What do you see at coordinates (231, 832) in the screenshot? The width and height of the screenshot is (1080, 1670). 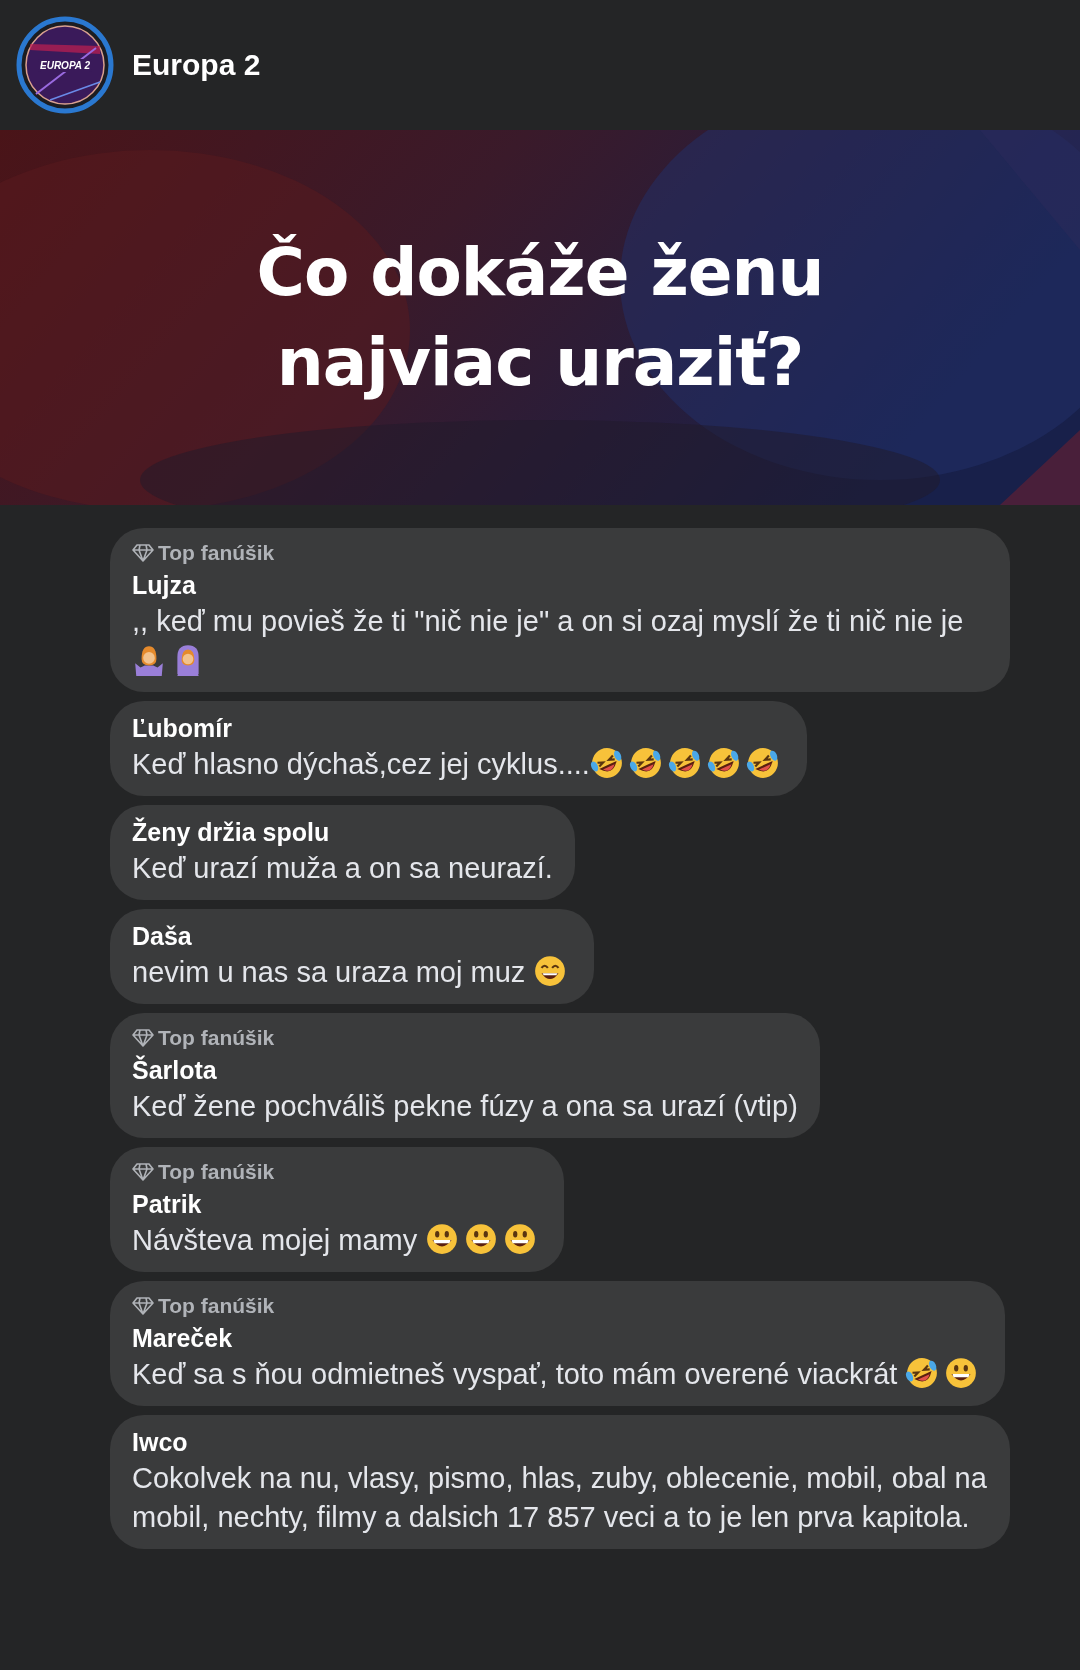 I see `comment-author: Ženy držia spolu` at bounding box center [231, 832].